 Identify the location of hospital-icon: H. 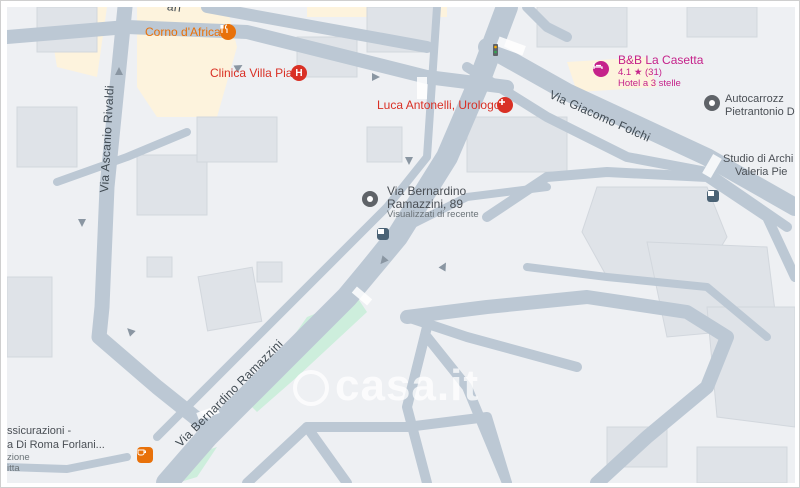
(299, 73).